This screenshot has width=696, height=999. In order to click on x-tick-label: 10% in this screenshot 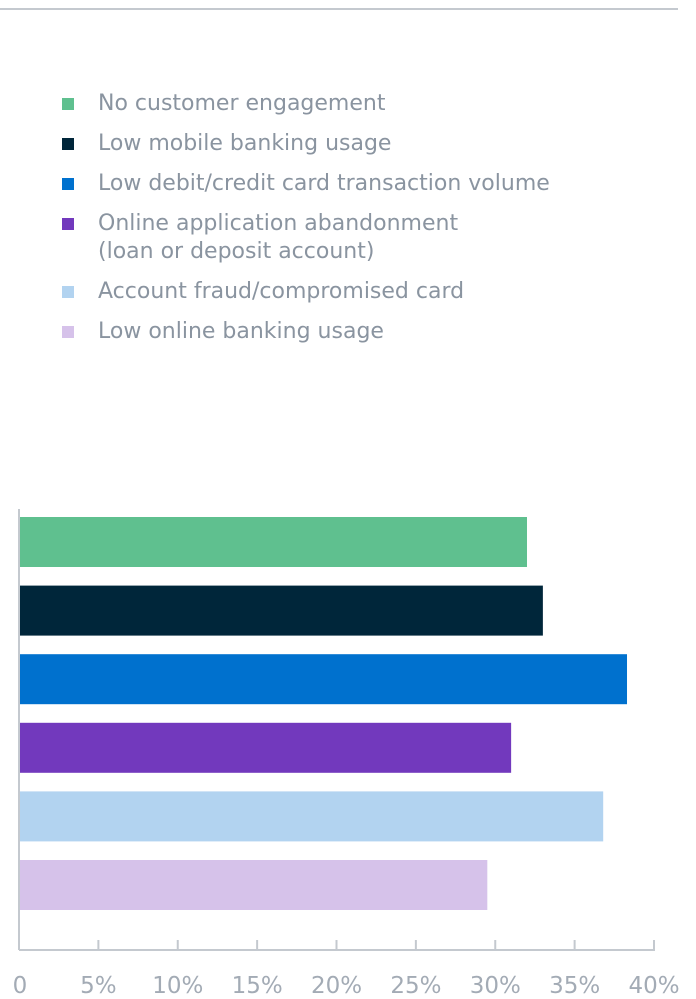, I will do `click(177, 986)`.